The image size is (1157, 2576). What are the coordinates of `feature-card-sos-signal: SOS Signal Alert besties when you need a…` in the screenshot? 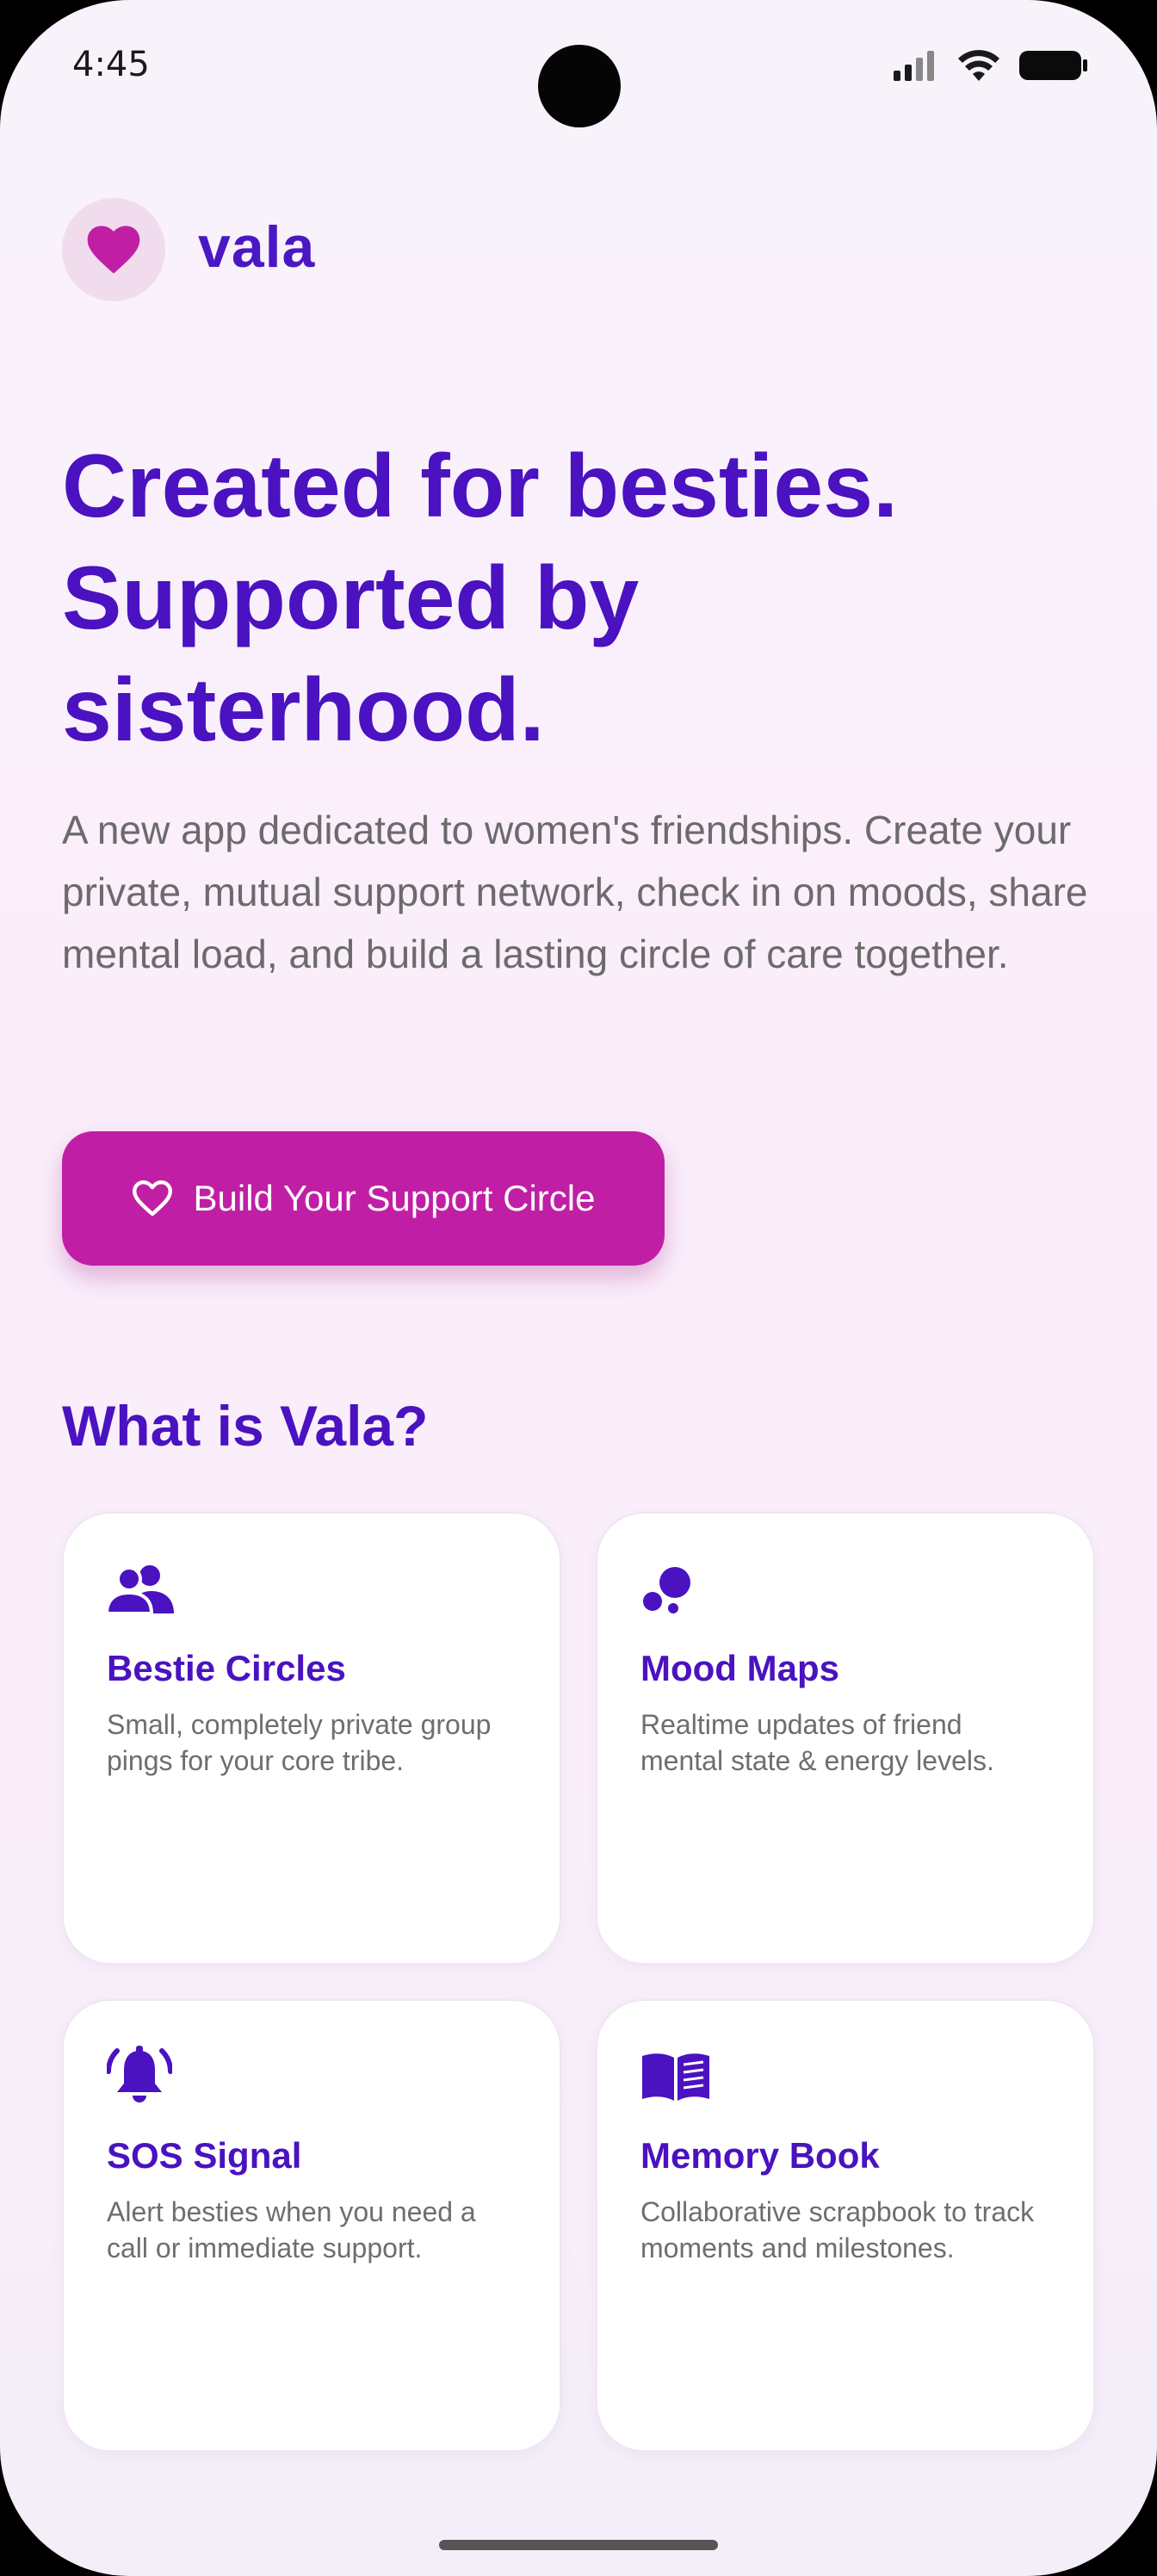 It's located at (311, 2225).